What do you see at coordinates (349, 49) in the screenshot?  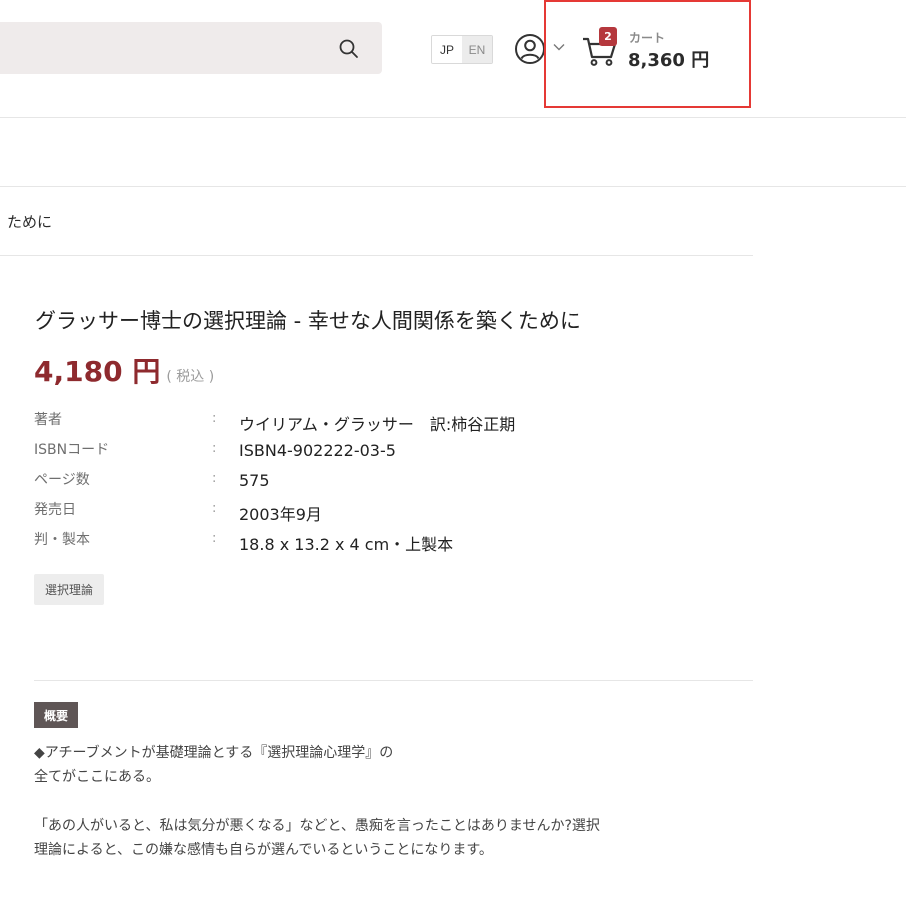 I see `search-icon` at bounding box center [349, 49].